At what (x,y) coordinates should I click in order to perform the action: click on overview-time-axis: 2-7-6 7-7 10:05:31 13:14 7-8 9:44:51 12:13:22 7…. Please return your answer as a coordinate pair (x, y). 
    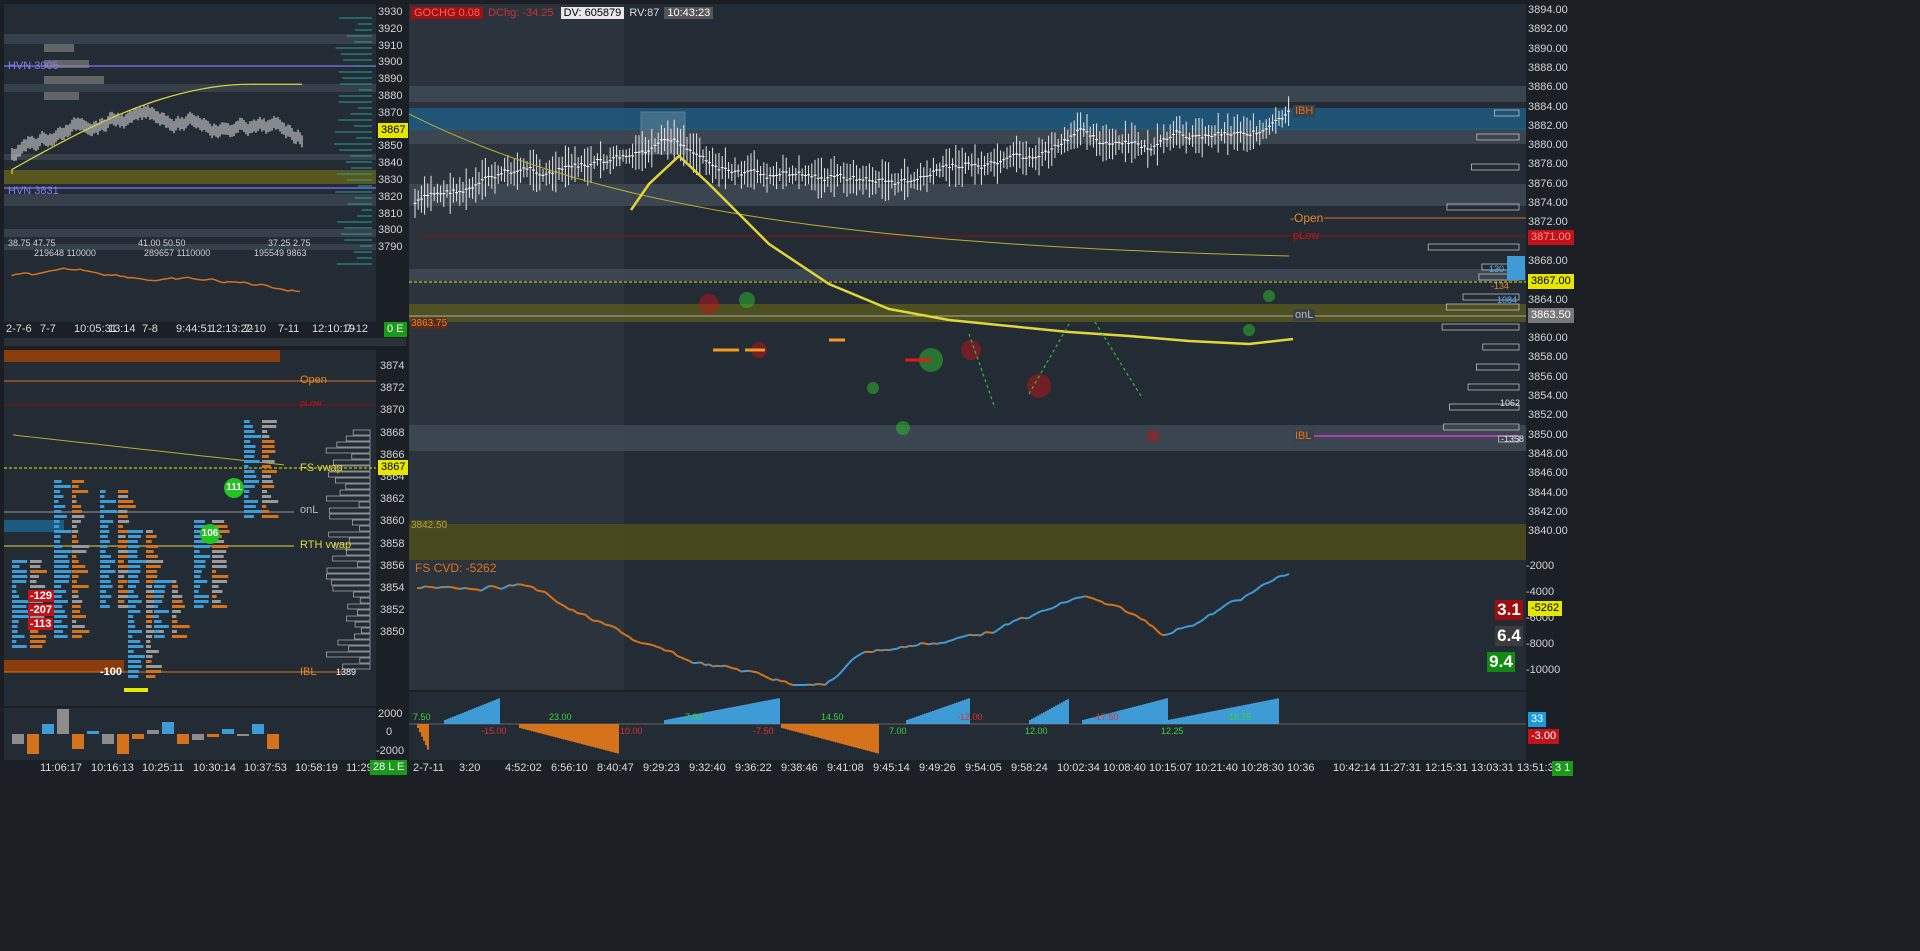
    Looking at the image, I should click on (205, 330).